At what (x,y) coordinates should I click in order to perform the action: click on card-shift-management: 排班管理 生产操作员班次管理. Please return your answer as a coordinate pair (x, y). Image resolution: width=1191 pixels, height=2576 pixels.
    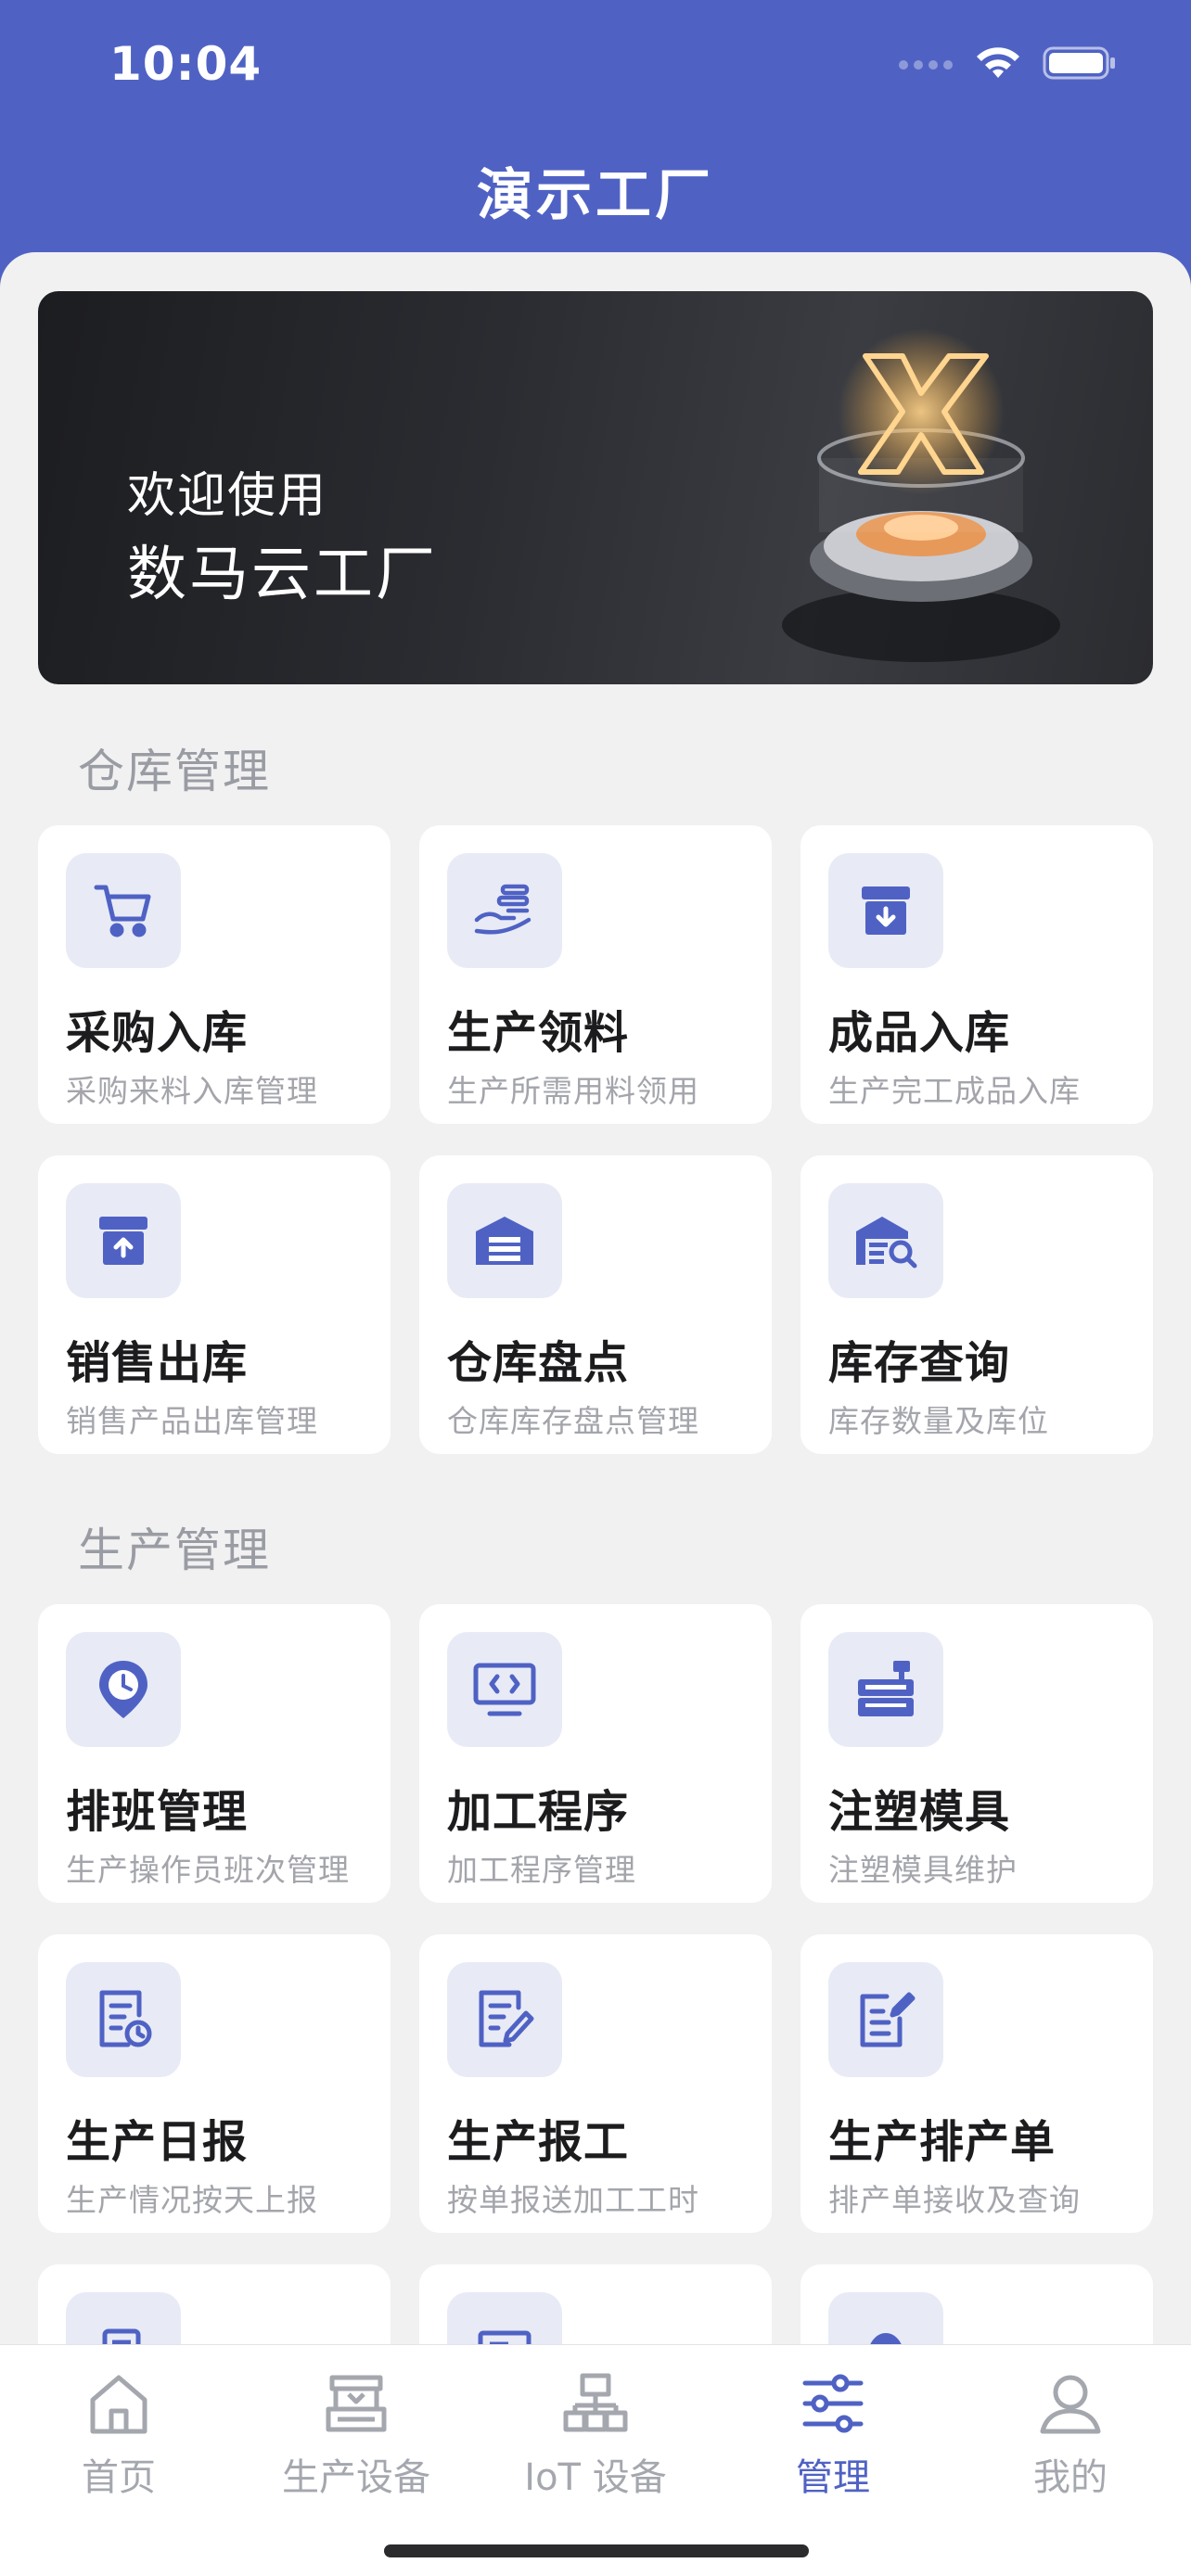
    Looking at the image, I should click on (215, 1753).